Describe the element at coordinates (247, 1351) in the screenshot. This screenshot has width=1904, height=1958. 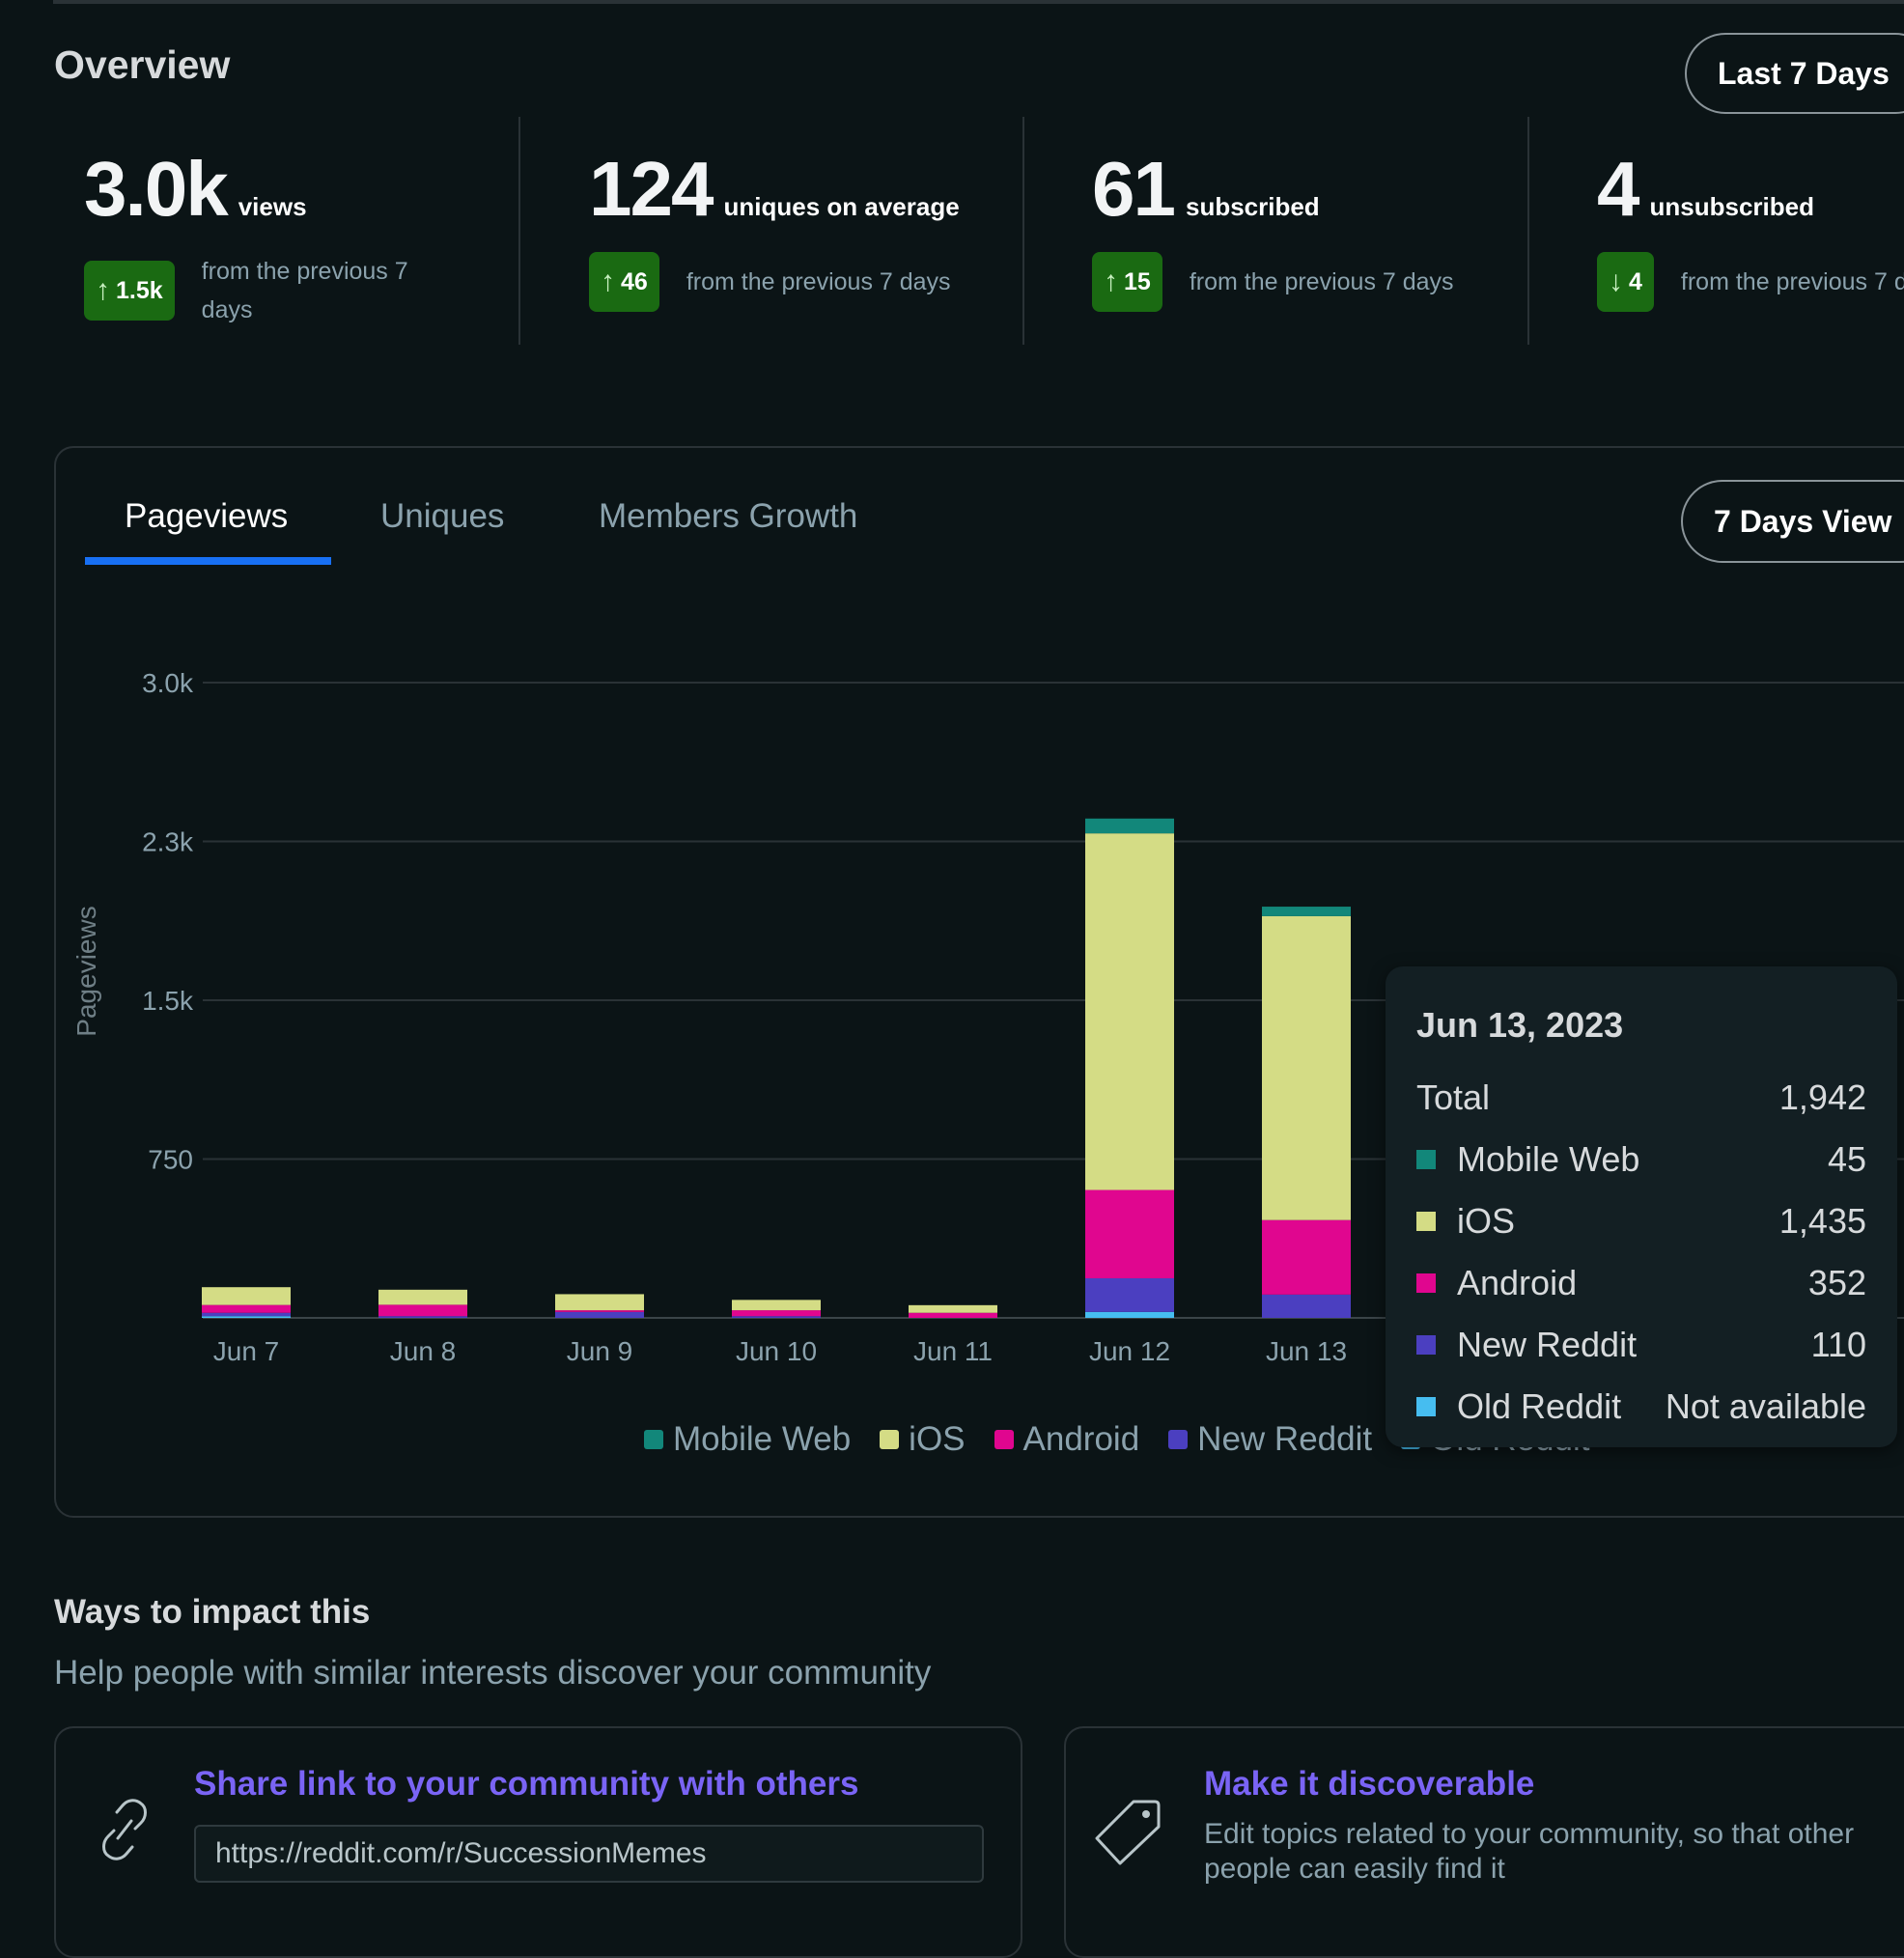
I see `x-tick-label: Jun 7` at that location.